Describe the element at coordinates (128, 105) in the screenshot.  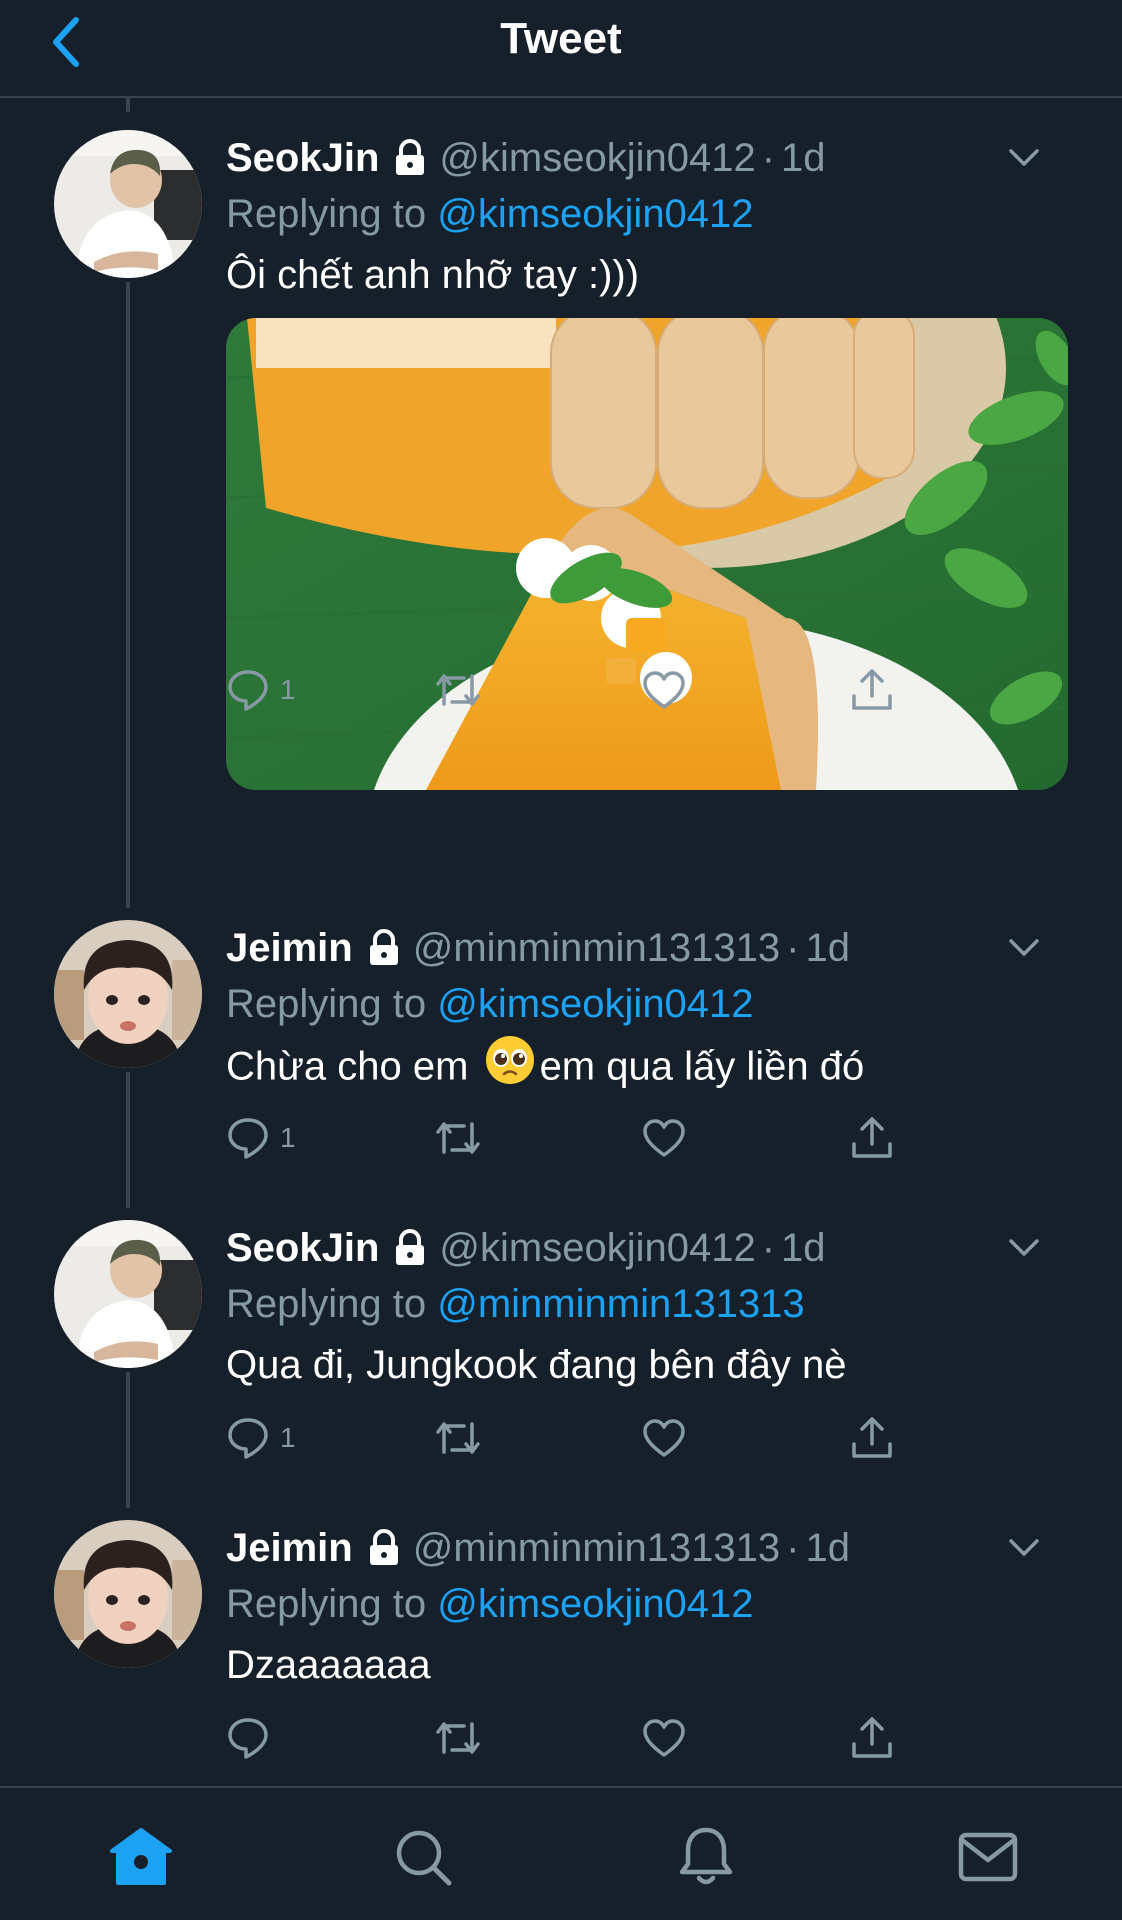
I see `thread-line` at that location.